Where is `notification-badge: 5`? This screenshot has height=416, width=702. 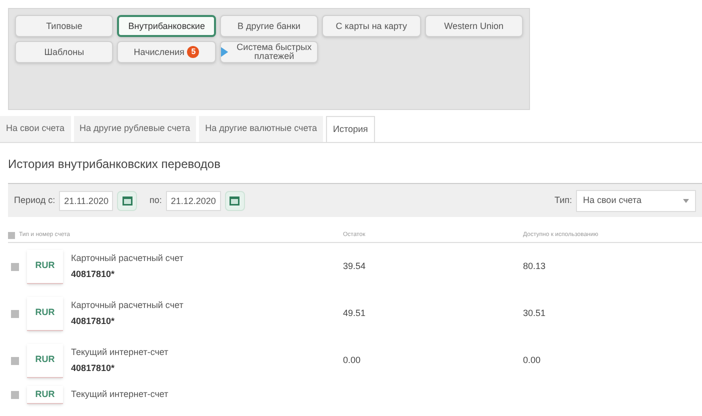
notification-badge: 5 is located at coordinates (193, 52).